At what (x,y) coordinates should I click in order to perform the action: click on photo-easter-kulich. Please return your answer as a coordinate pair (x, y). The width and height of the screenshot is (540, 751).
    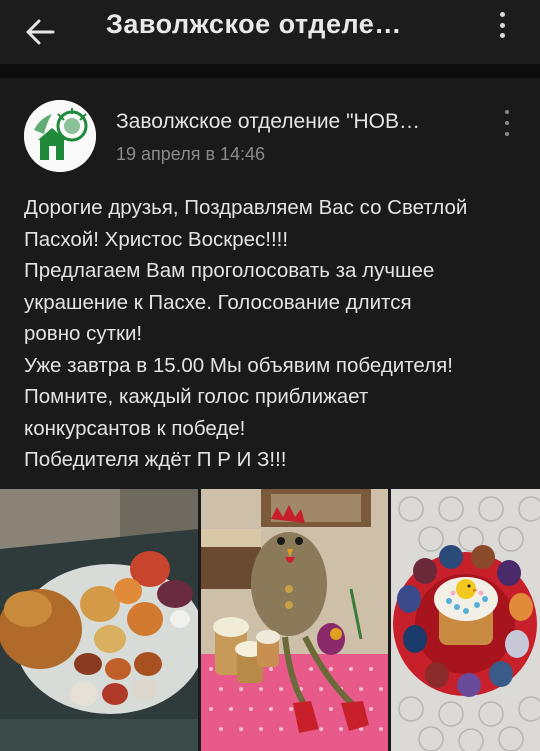
    Looking at the image, I should click on (465, 620).